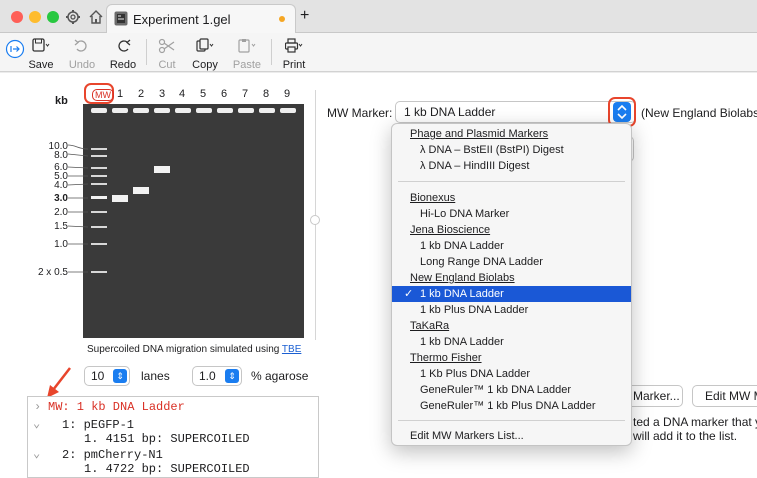 The image size is (757, 478). I want to click on lane-number: 4, so click(182, 94).